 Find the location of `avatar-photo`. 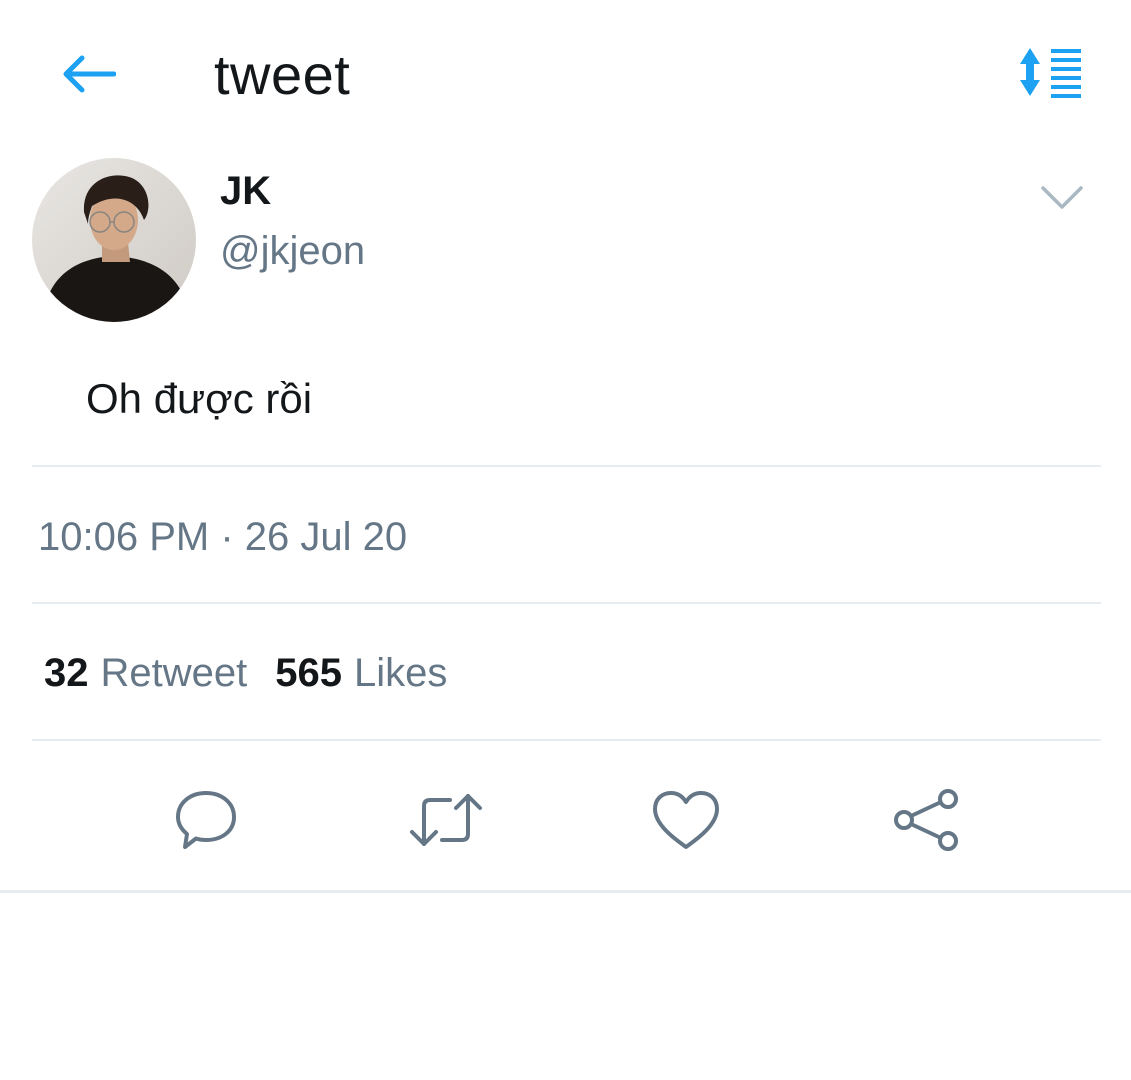

avatar-photo is located at coordinates (114, 240).